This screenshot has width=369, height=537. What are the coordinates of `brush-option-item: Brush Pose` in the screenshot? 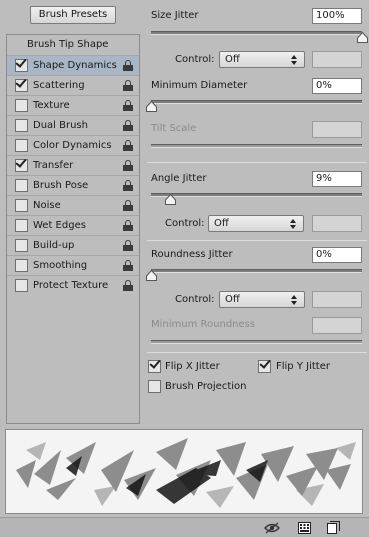 It's located at (73, 185).